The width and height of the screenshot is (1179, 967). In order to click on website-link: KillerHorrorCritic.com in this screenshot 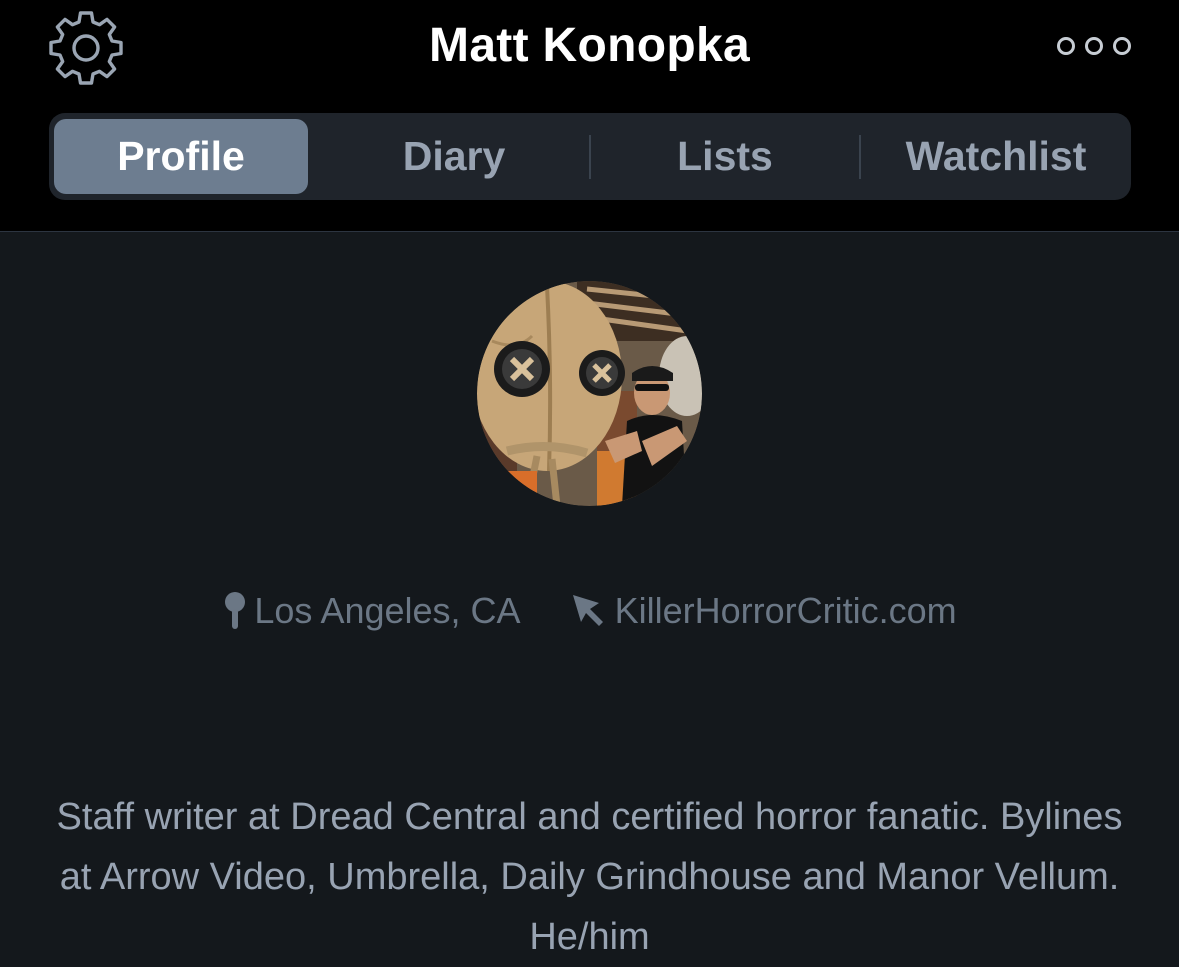, I will do `click(763, 611)`.